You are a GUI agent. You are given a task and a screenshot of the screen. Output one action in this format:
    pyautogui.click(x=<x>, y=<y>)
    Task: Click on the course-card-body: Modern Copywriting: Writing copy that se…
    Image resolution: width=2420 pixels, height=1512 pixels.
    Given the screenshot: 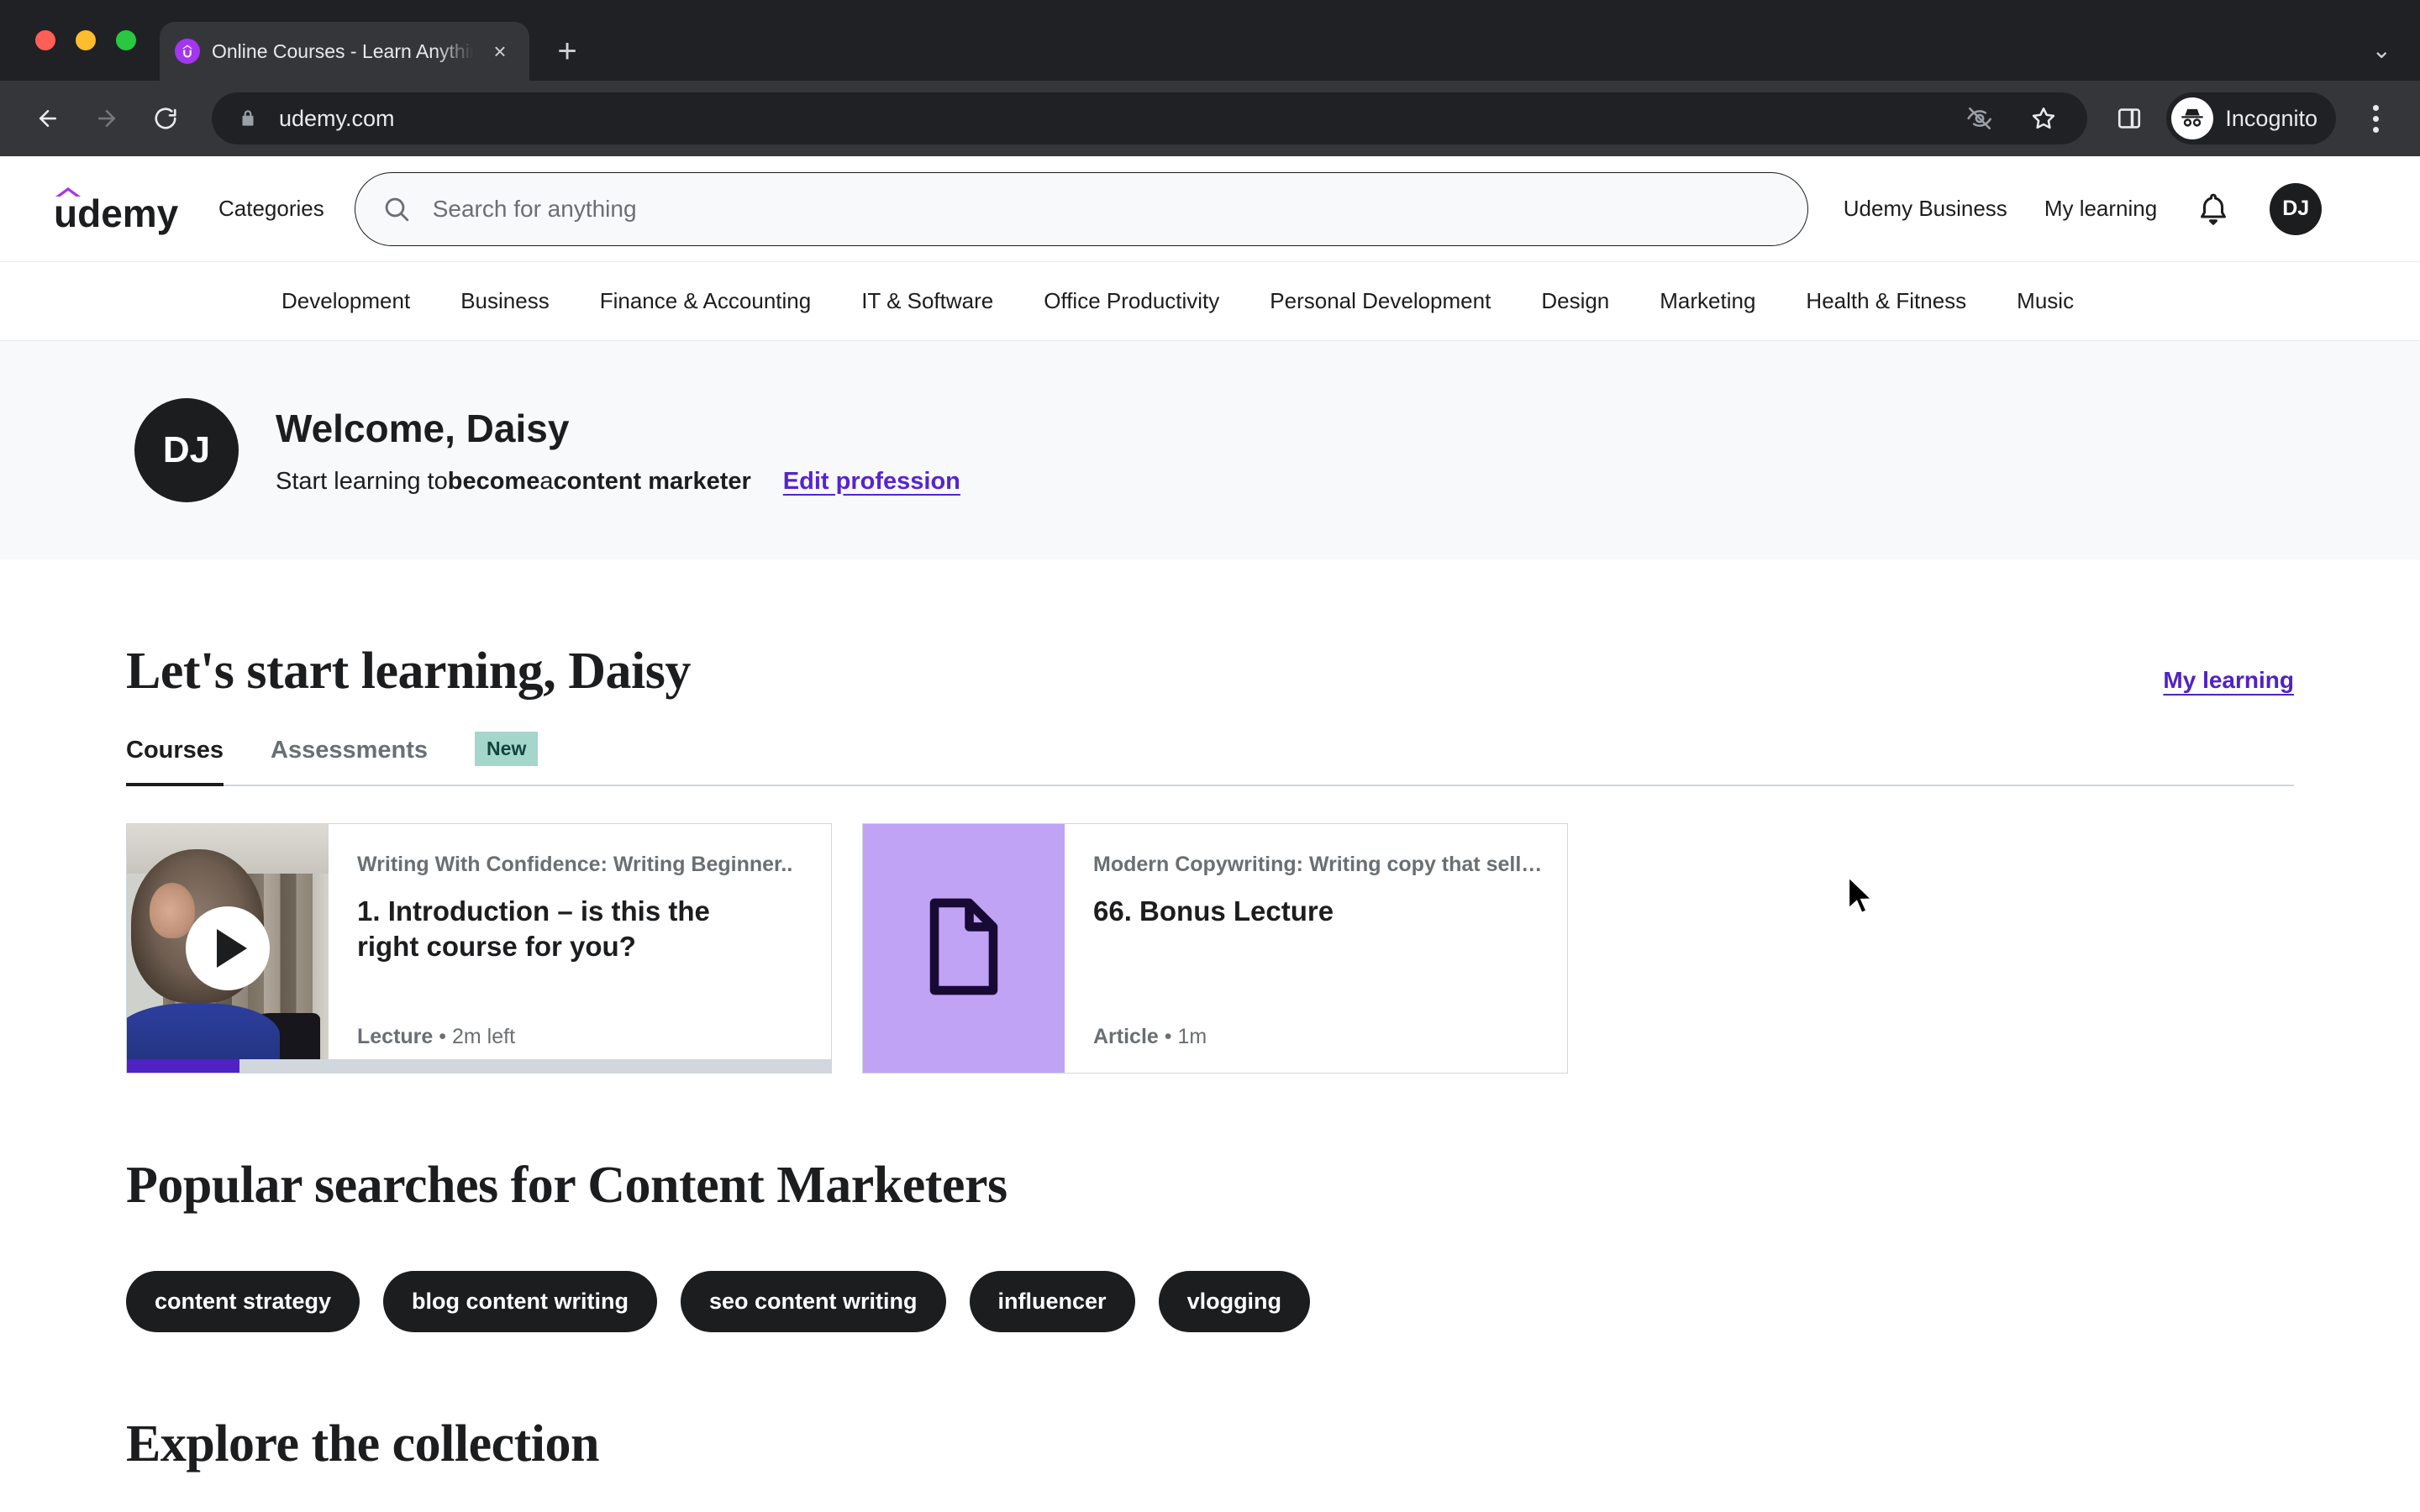 What is the action you would take?
    pyautogui.click(x=1316, y=948)
    